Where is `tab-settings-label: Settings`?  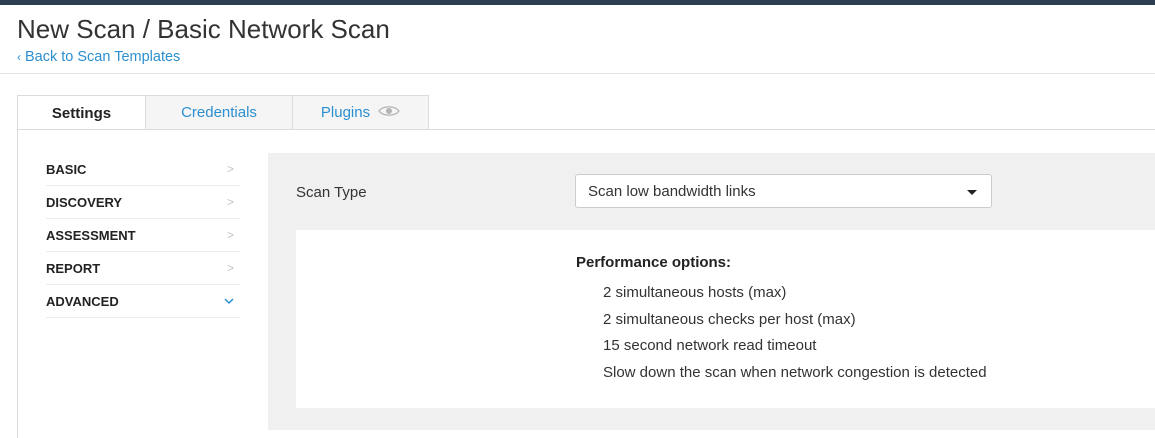 tab-settings-label: Settings is located at coordinates (81, 113).